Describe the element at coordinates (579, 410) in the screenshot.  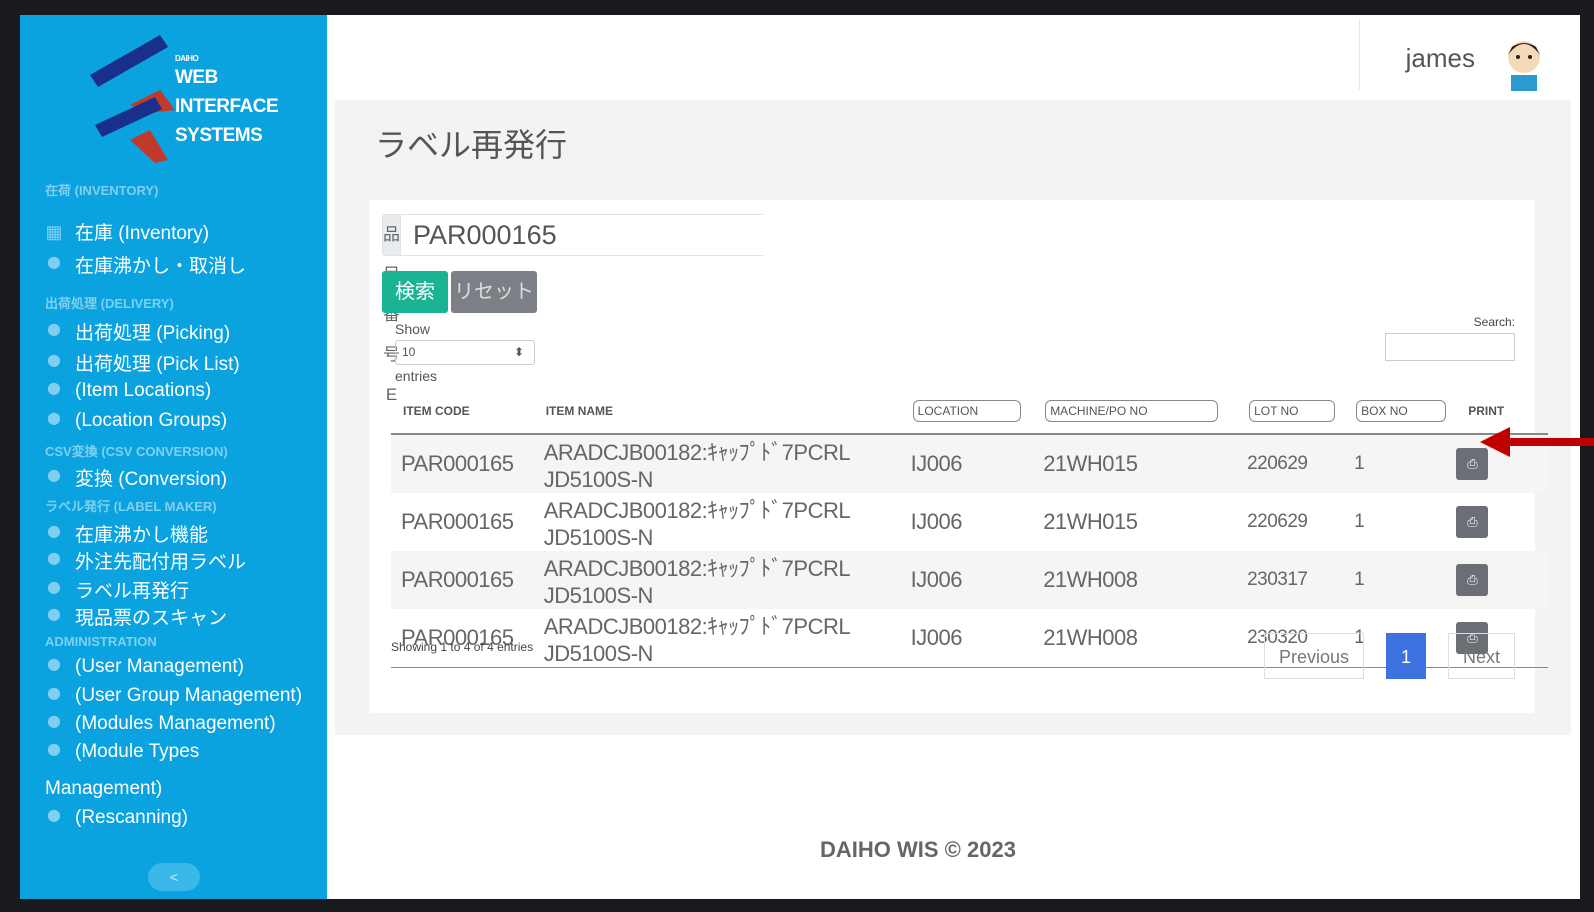
I see `column-header-label: ITEM NAME` at that location.